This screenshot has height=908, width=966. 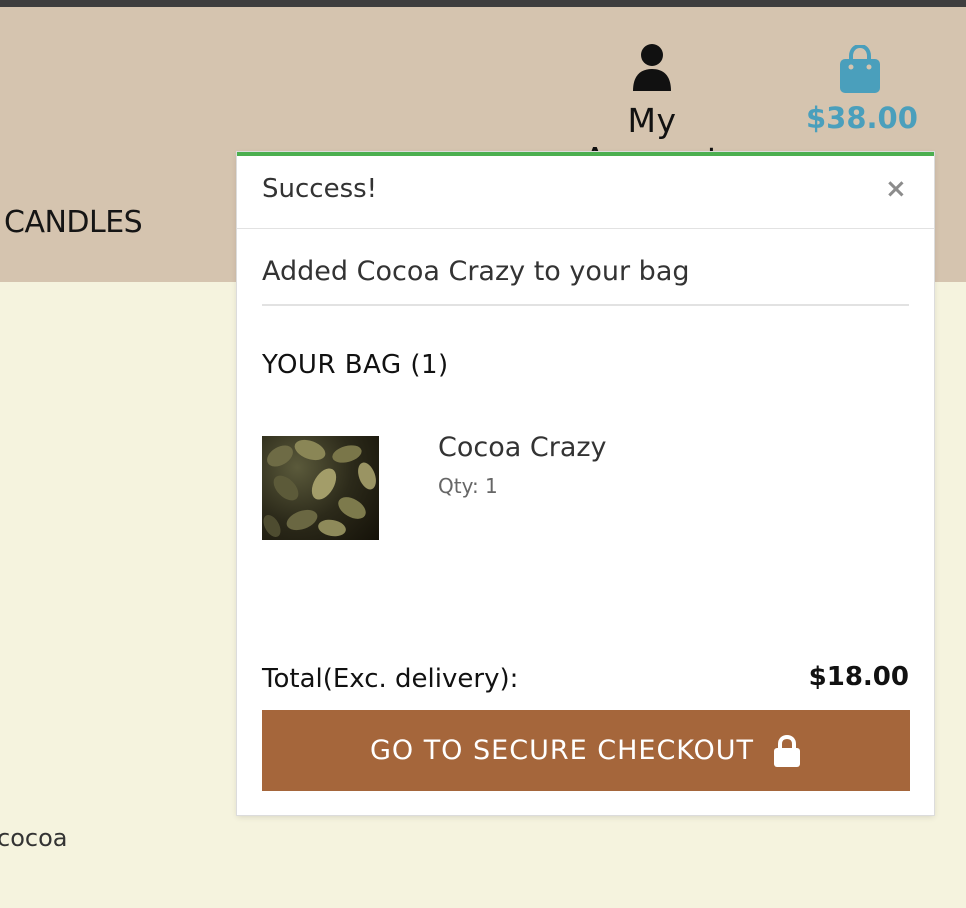 I want to click on toast-title: Success!, so click(x=320, y=189).